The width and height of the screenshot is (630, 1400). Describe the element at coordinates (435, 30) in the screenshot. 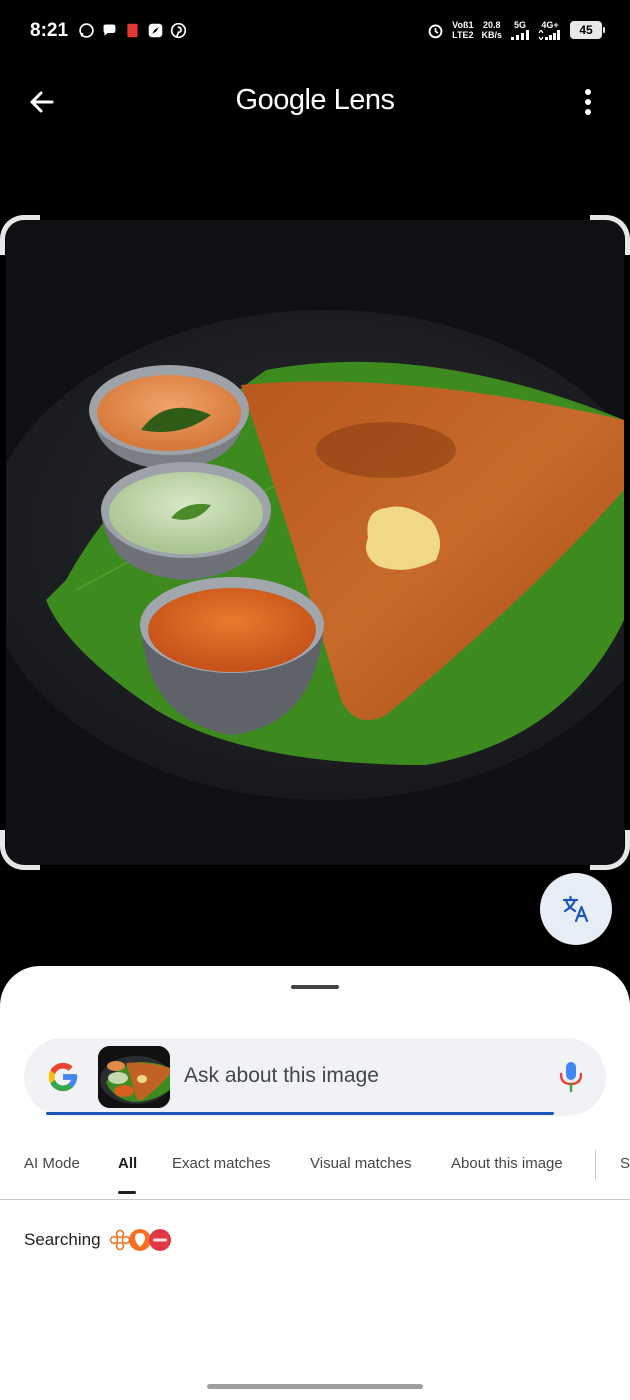

I see `alarm-icon` at that location.